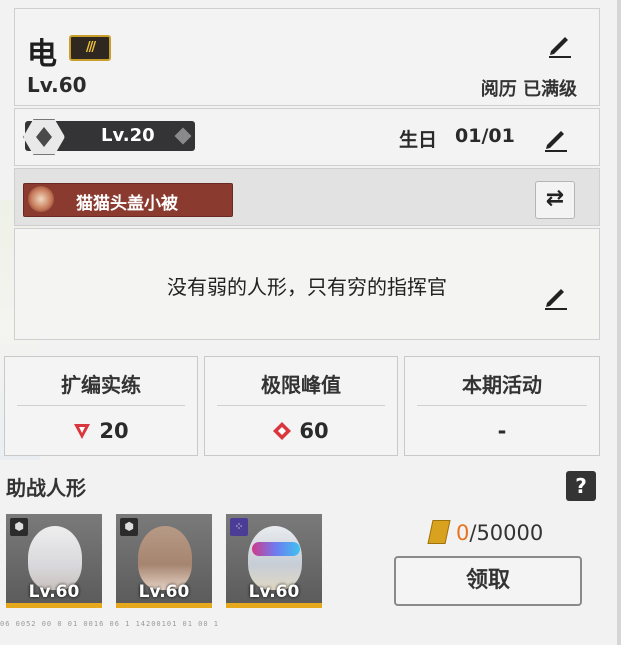 This screenshot has height=645, width=621. Describe the element at coordinates (127, 204) in the screenshot. I see `medal-title: 猫猫头盖小被` at that location.